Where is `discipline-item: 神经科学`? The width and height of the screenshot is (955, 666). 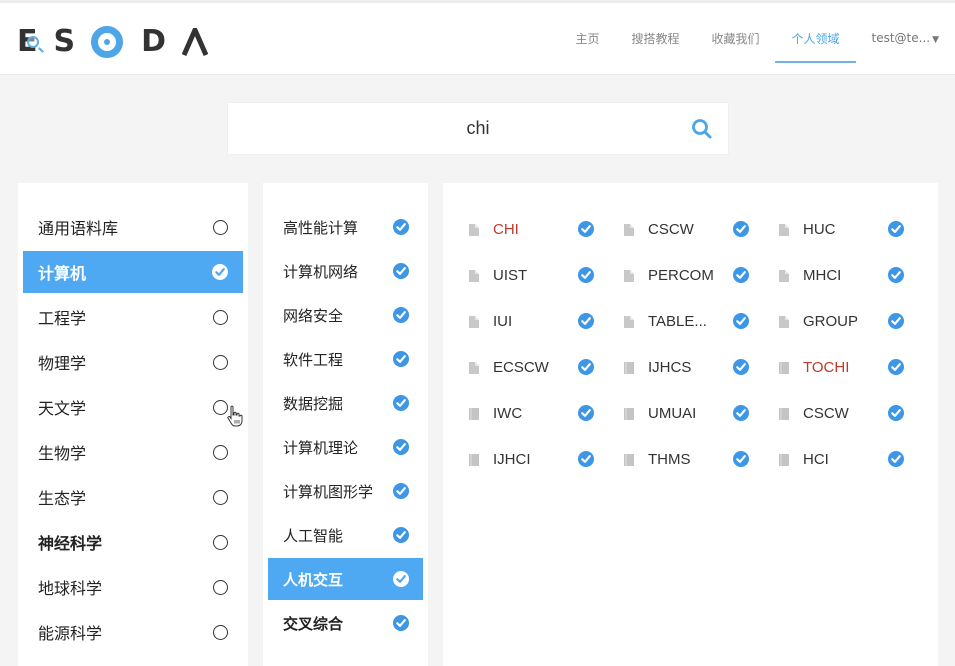
discipline-item: 神经科学 is located at coordinates (133, 542).